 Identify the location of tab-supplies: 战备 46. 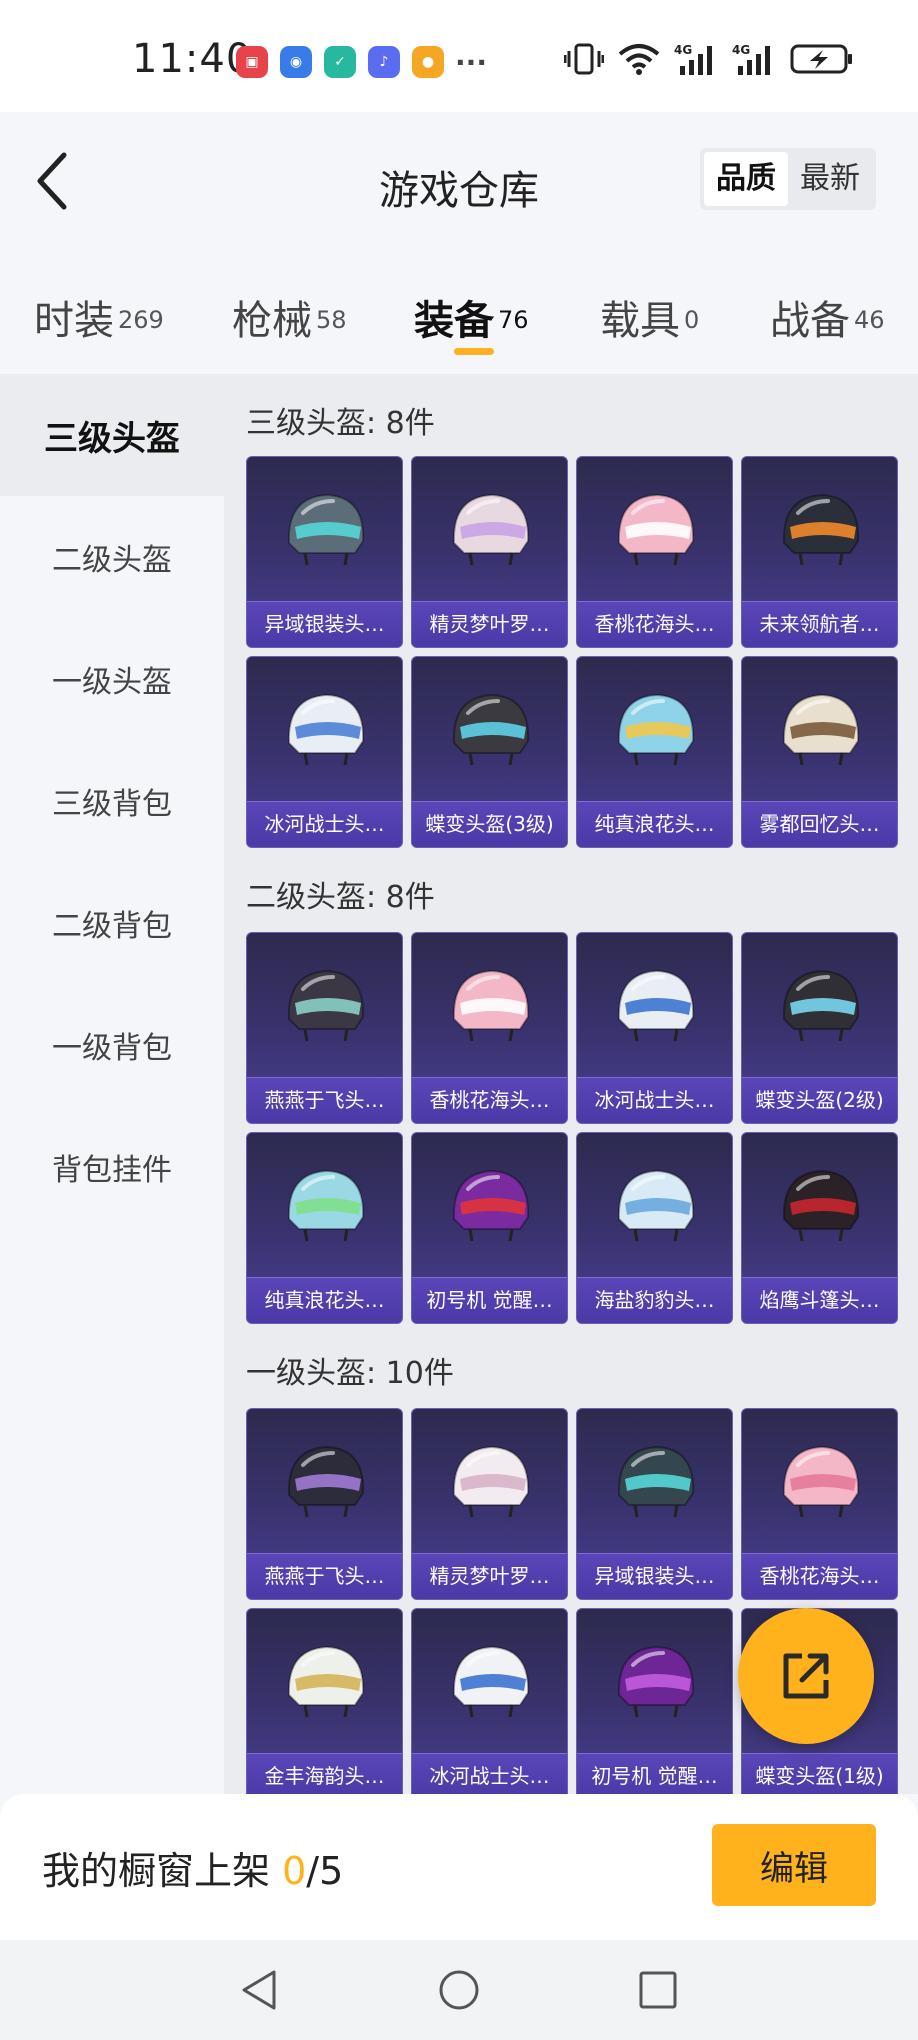
(827, 299).